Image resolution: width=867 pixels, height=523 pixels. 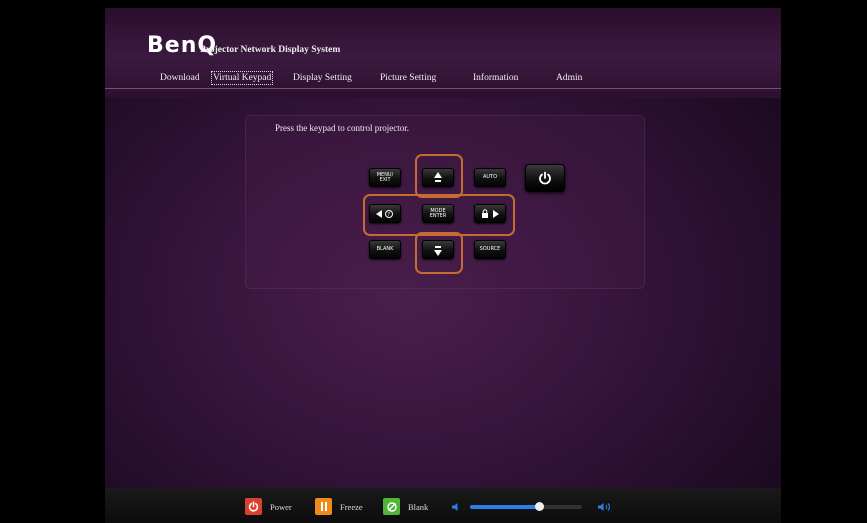 I want to click on left-help-key: ?, so click(x=385, y=213).